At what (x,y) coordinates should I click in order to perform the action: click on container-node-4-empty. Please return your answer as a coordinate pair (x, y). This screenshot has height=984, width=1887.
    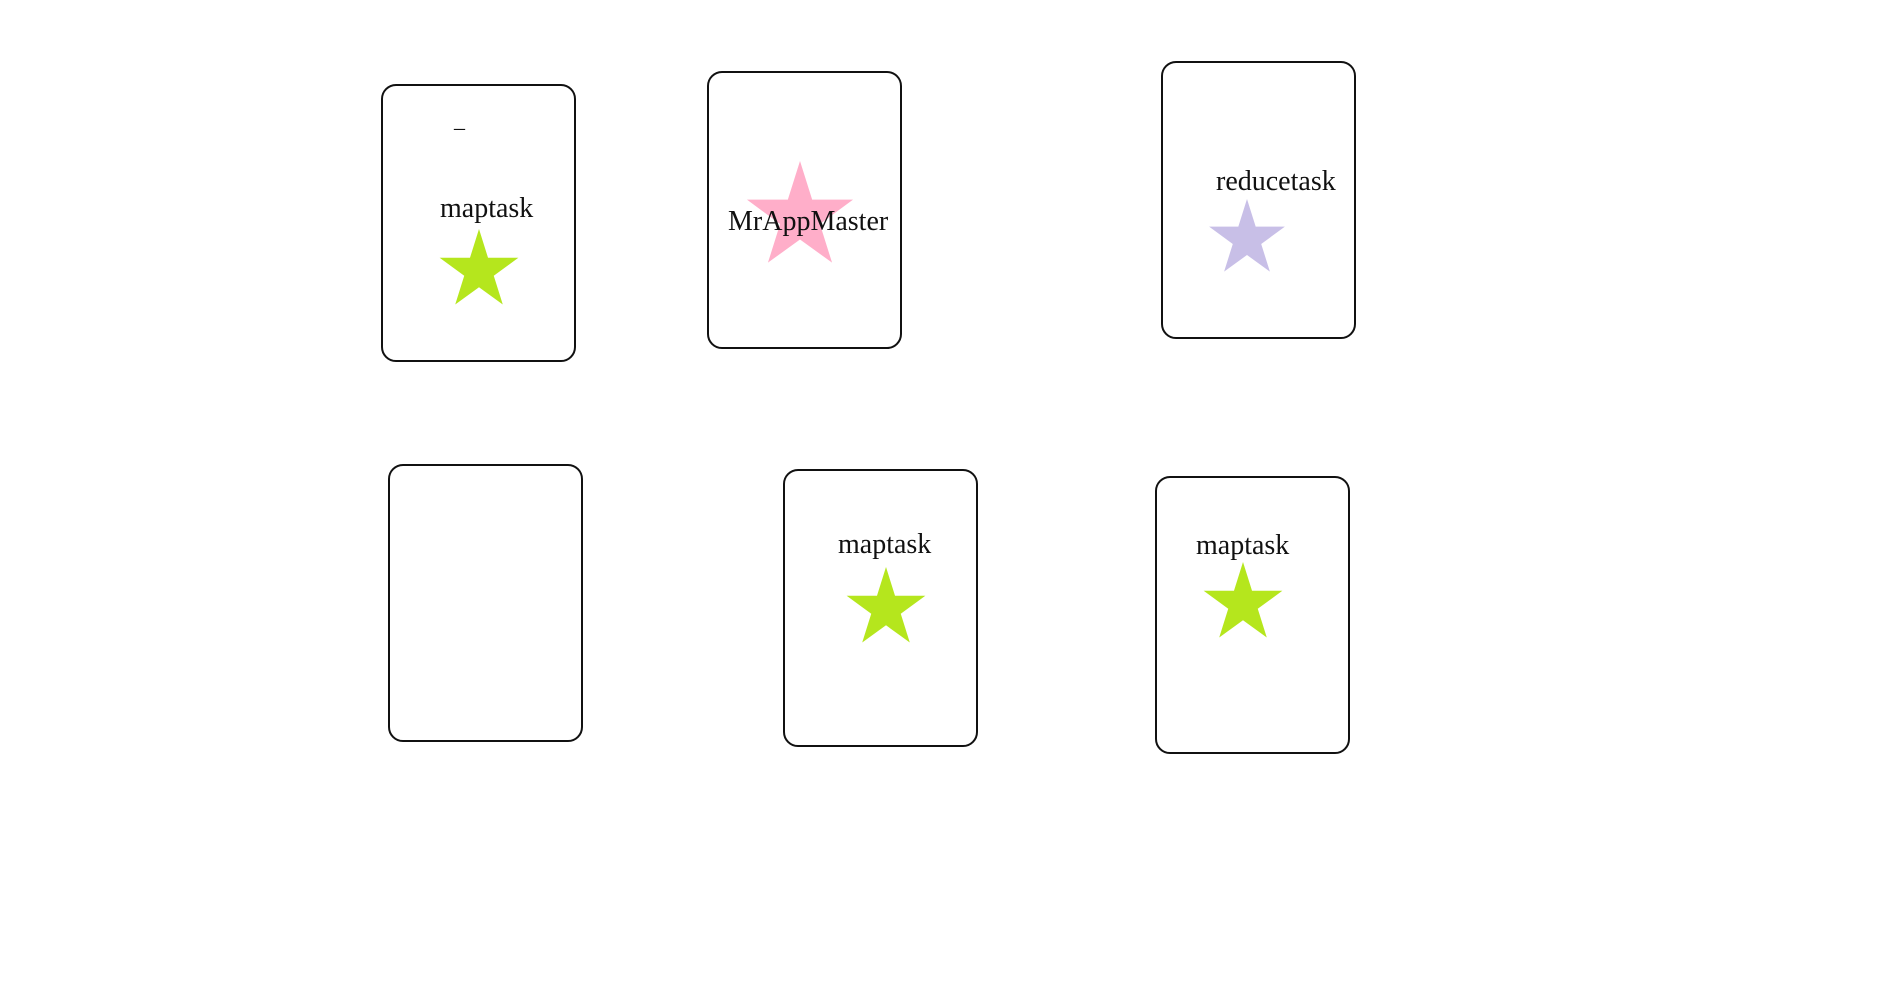
    Looking at the image, I should click on (485, 603).